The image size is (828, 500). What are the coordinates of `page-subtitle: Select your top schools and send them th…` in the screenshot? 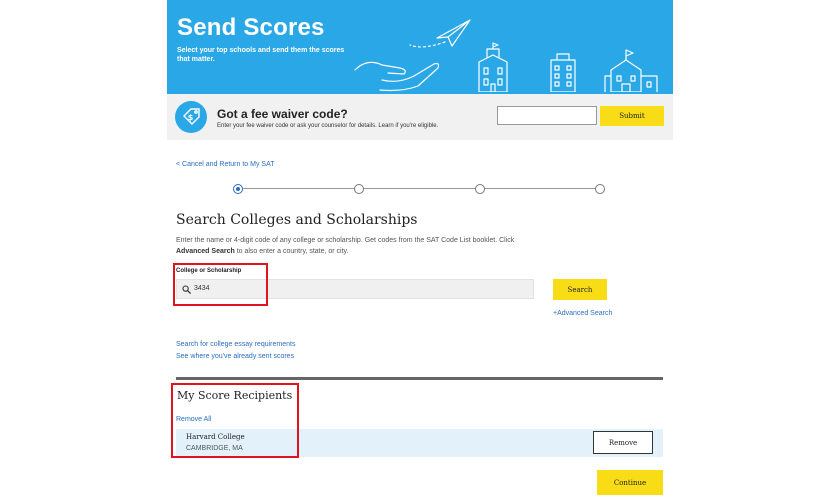 It's located at (261, 55).